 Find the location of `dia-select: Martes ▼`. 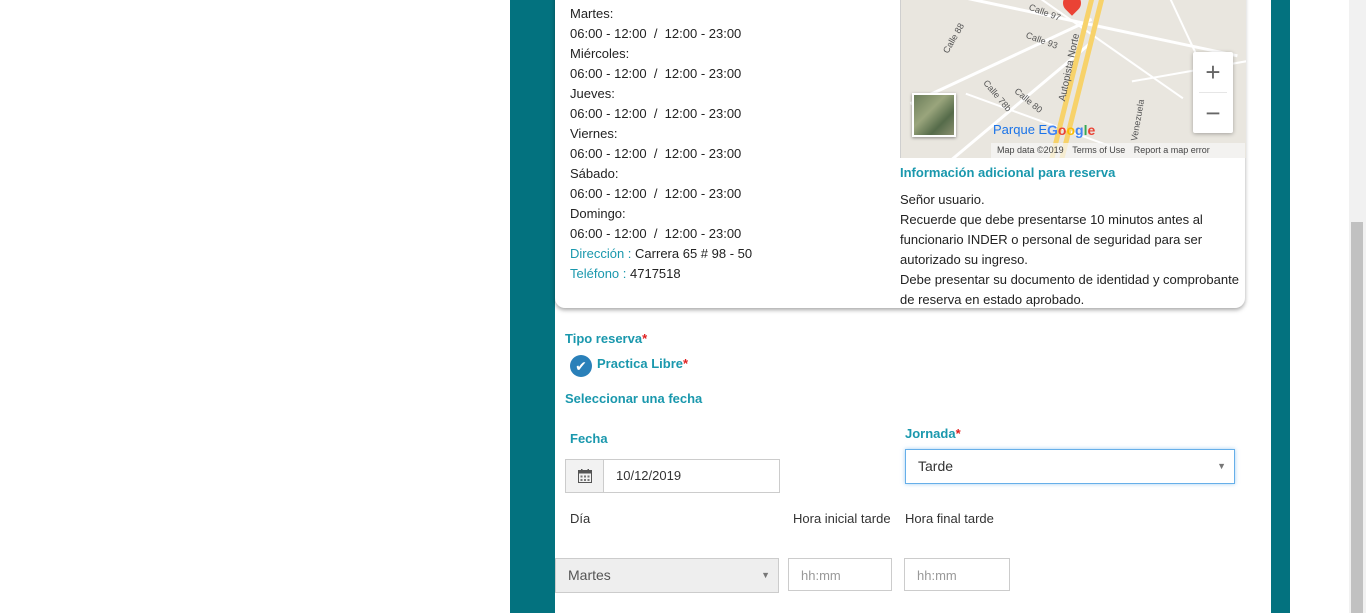

dia-select: Martes ▼ is located at coordinates (667, 575).